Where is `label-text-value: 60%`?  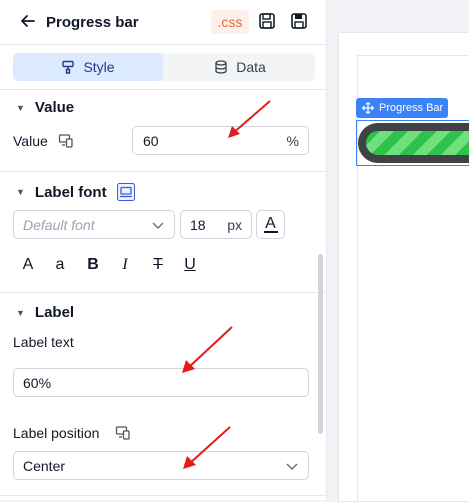 label-text-value: 60% is located at coordinates (37, 383).